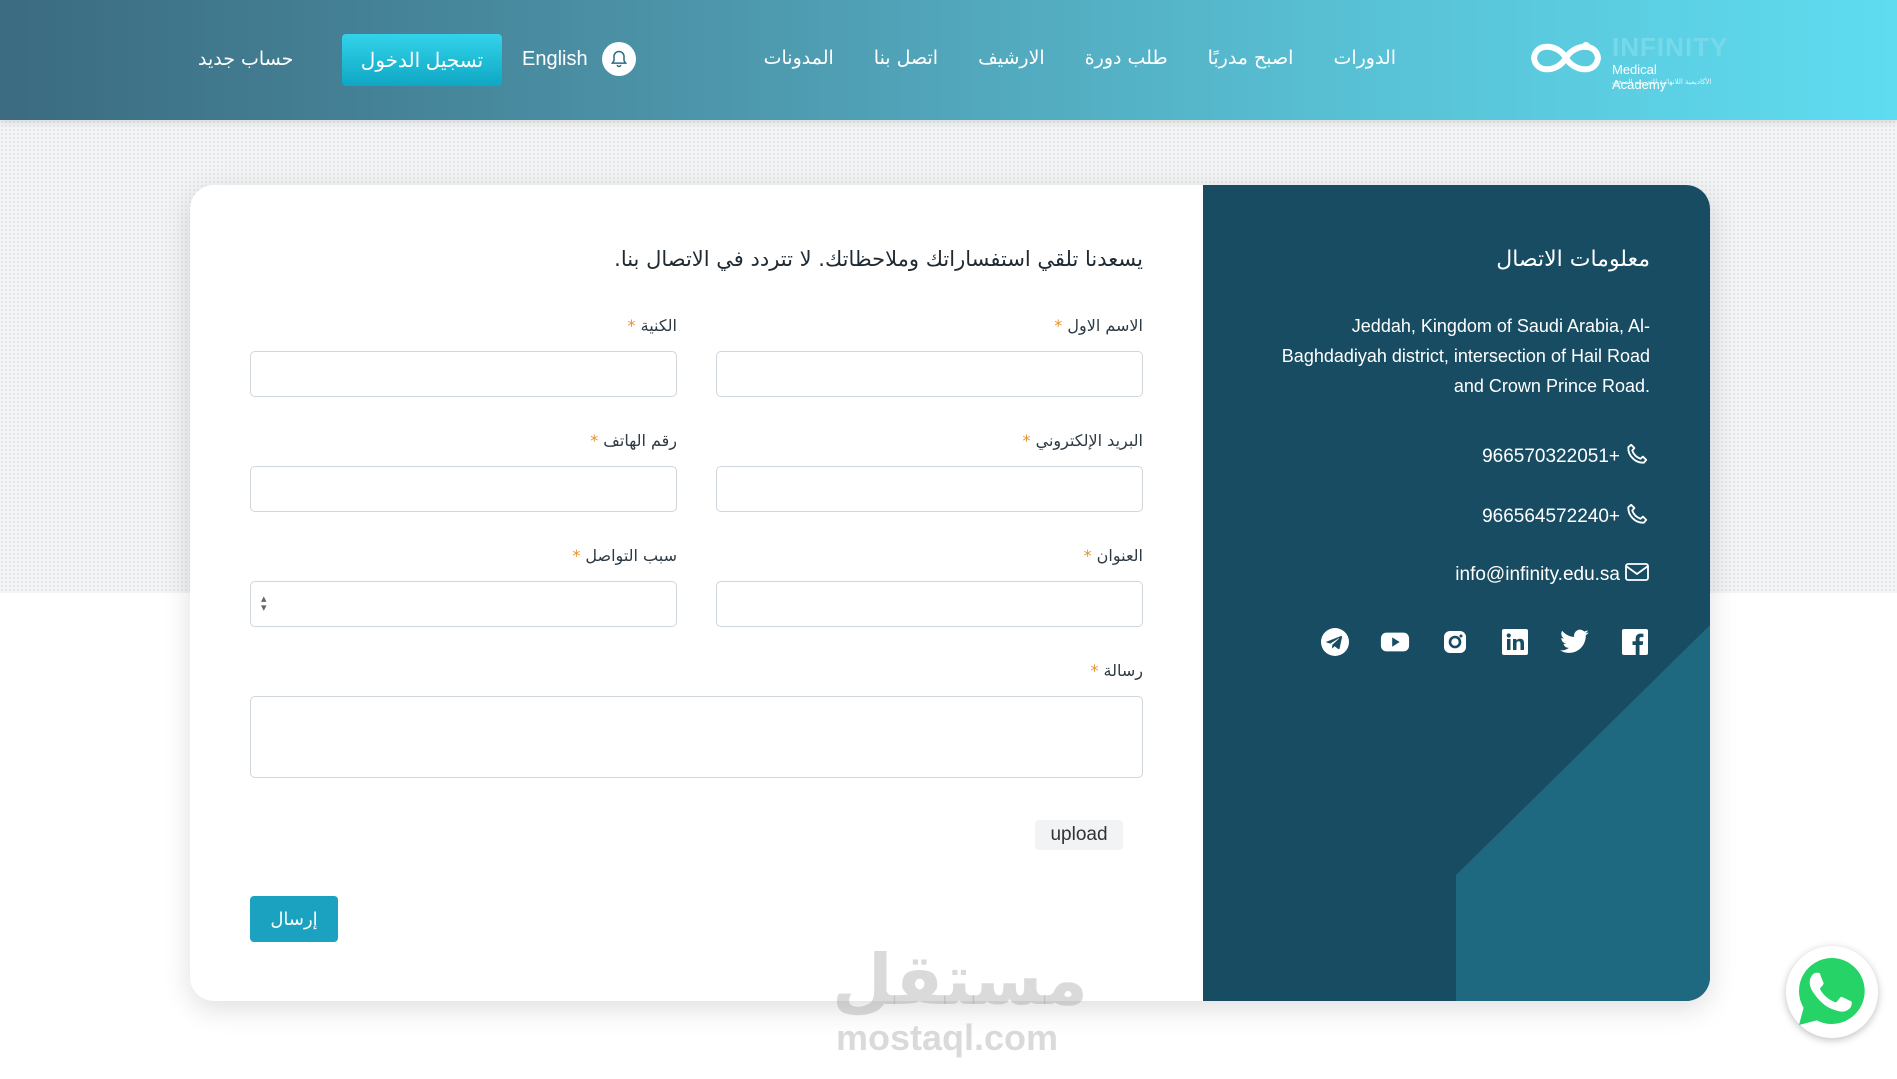 This screenshot has height=1079, width=1897. What do you see at coordinates (633, 440) in the screenshot?
I see `phone-label: رقم الهاتف *` at bounding box center [633, 440].